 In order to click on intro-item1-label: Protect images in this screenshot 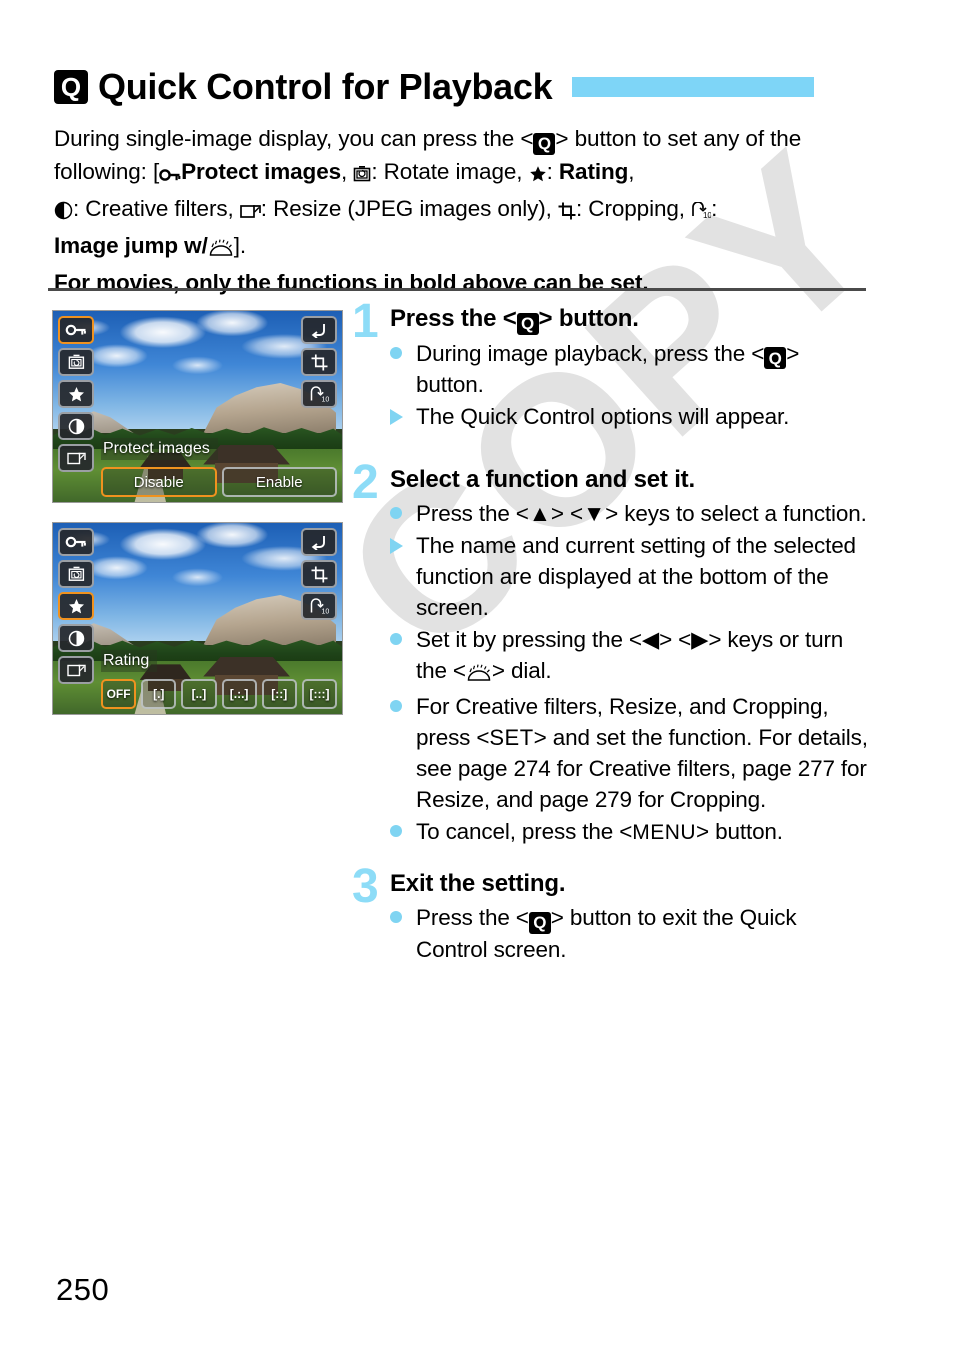, I will do `click(261, 171)`.